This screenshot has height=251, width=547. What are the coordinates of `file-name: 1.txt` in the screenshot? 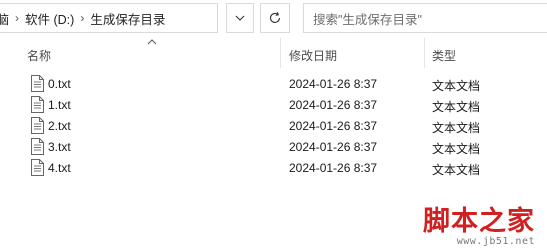 It's located at (59, 105).